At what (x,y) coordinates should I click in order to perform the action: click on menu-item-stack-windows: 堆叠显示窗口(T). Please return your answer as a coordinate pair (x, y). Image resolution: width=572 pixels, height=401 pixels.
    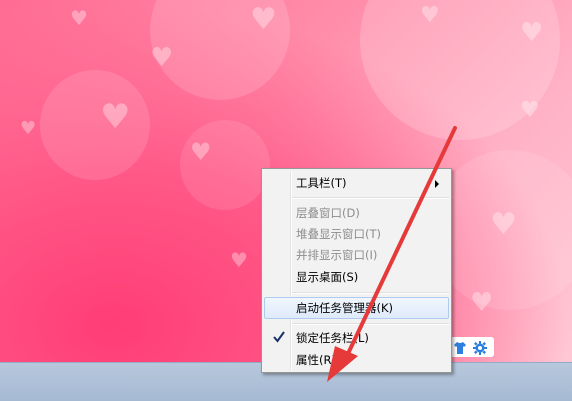
    Looking at the image, I should click on (356, 234).